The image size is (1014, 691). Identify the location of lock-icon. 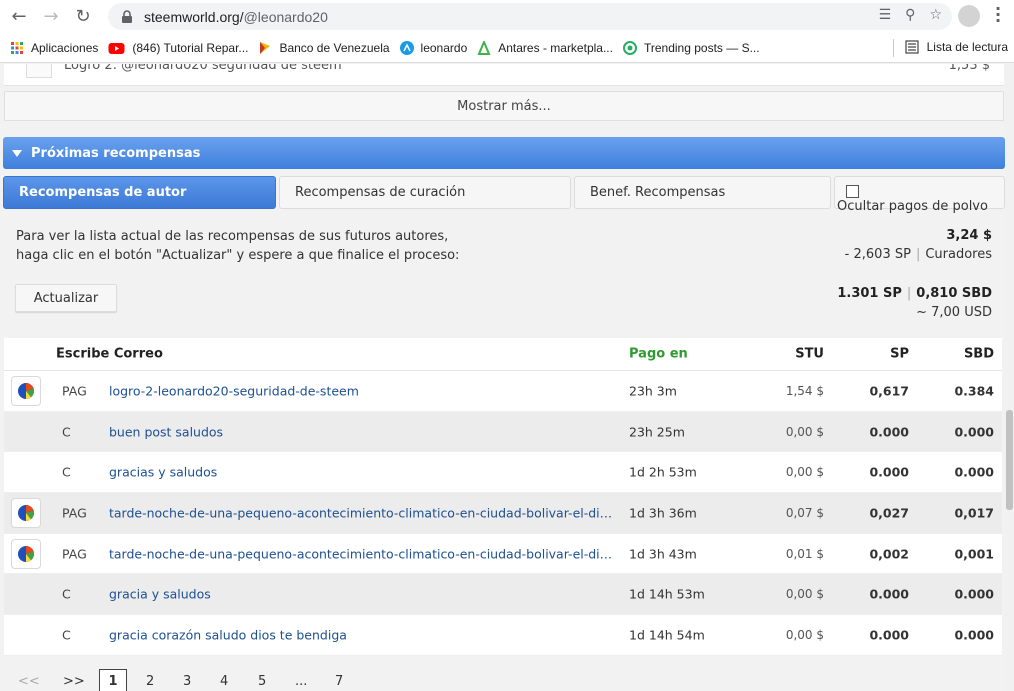
(127, 16).